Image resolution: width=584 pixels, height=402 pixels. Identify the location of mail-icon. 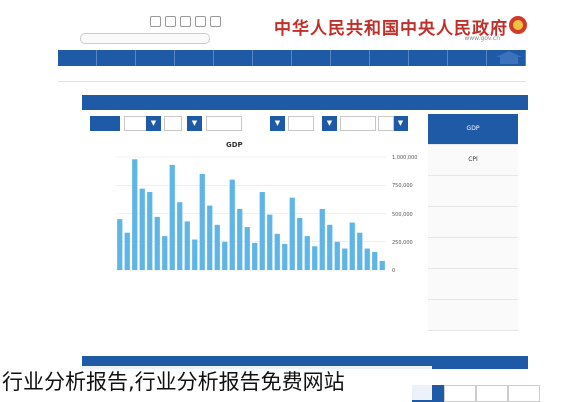
(215, 21).